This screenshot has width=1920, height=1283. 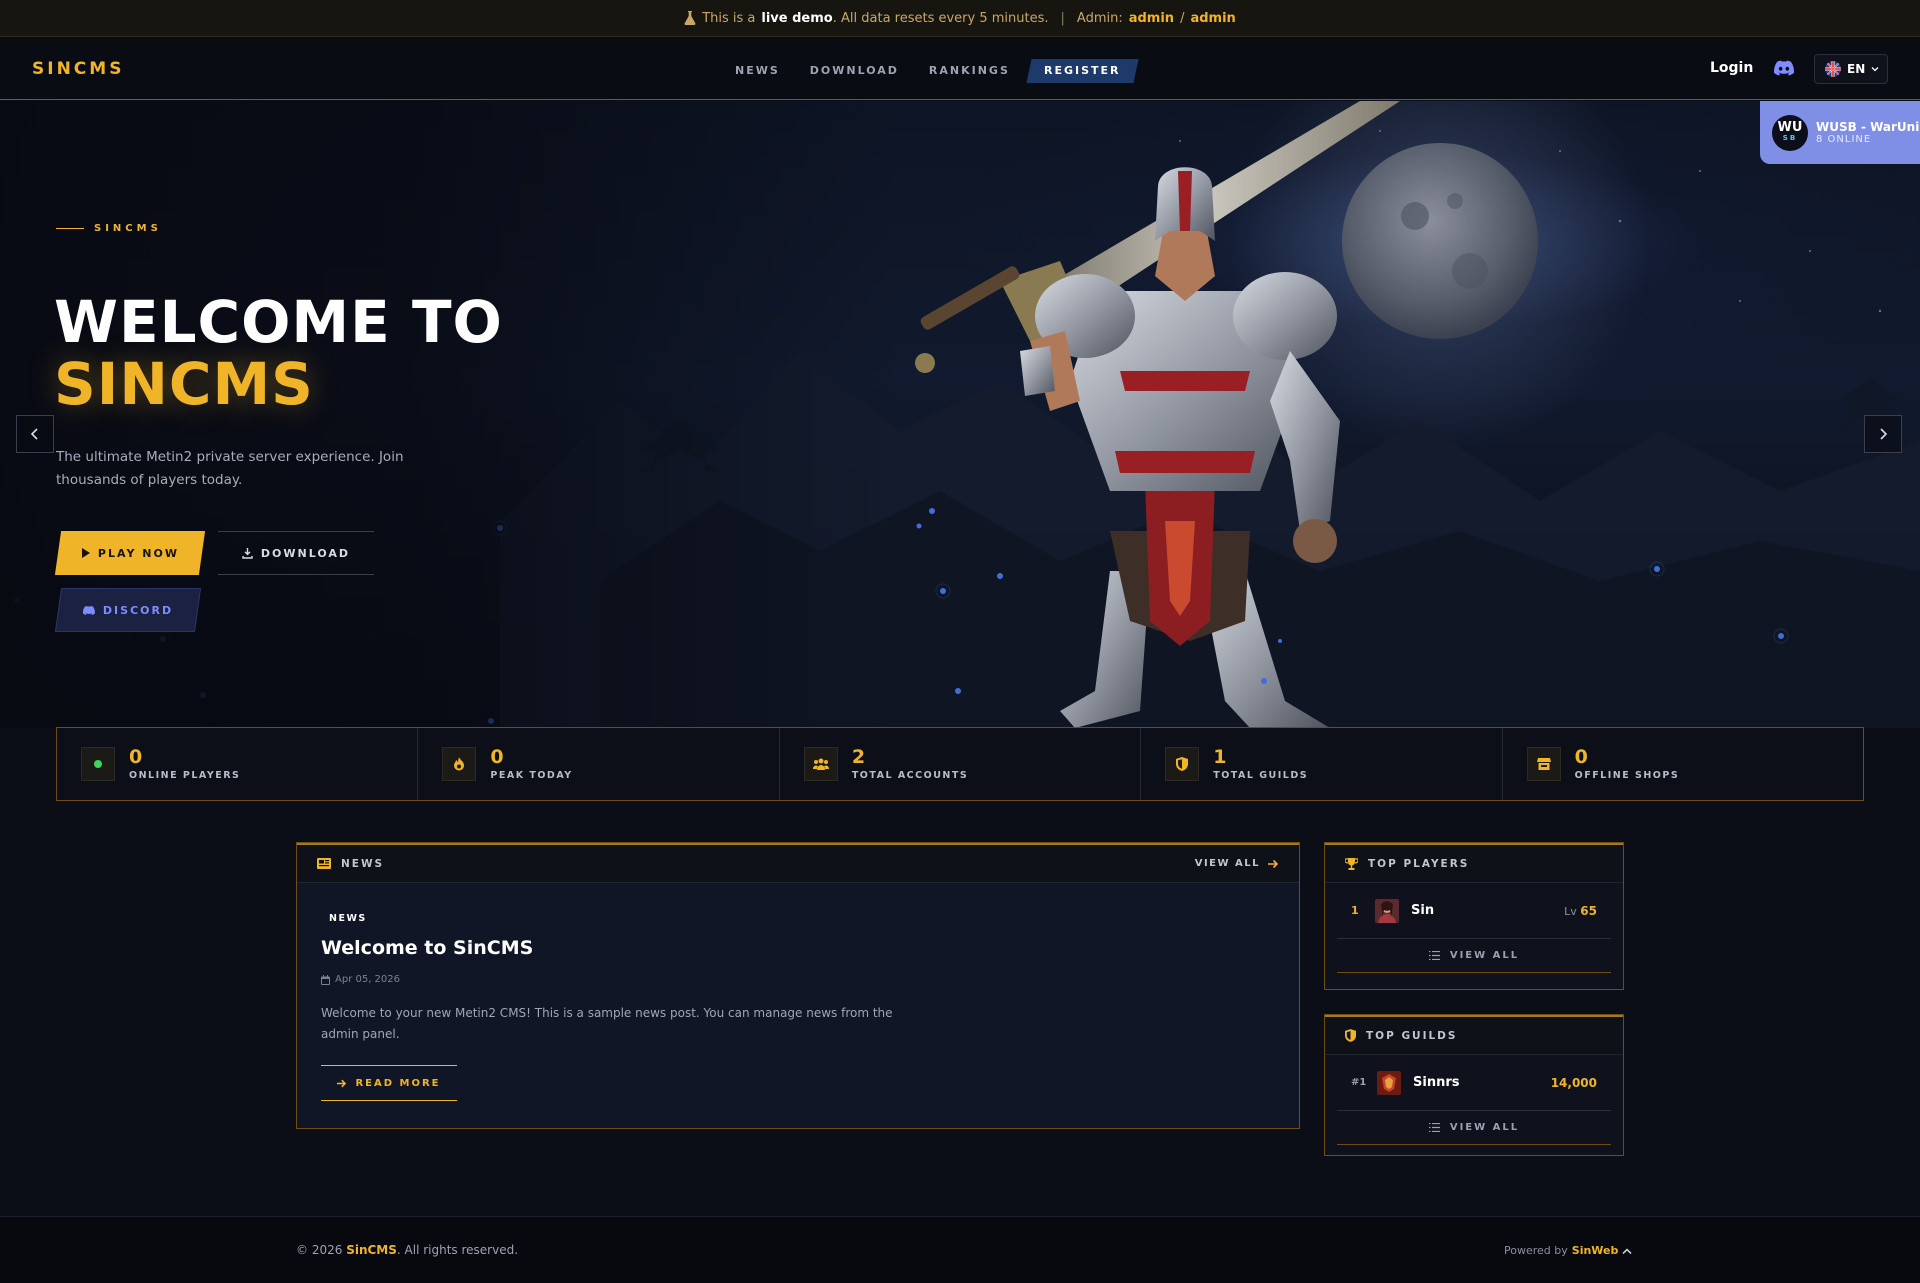 What do you see at coordinates (1856, 69) in the screenshot?
I see `language-label: EN` at bounding box center [1856, 69].